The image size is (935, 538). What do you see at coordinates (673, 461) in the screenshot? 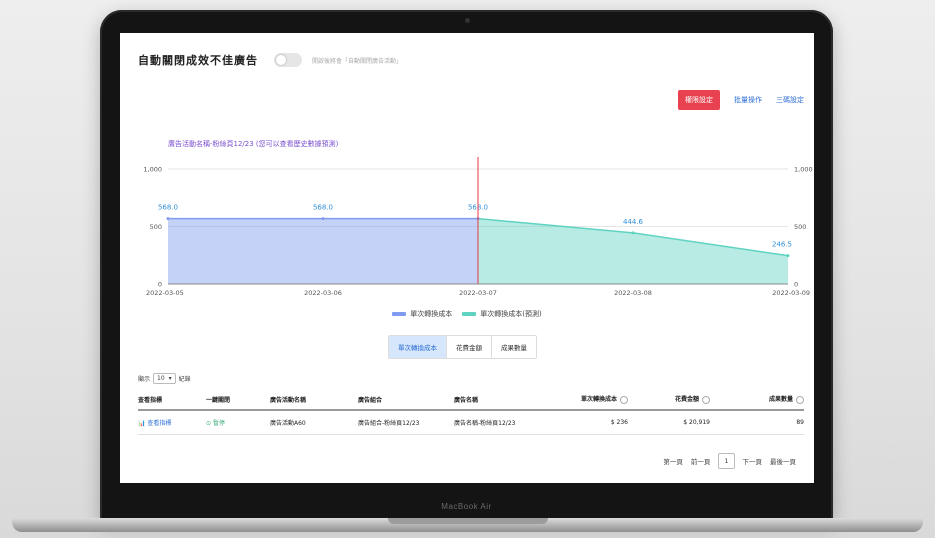
I see `first-page-link: 第一頁` at bounding box center [673, 461].